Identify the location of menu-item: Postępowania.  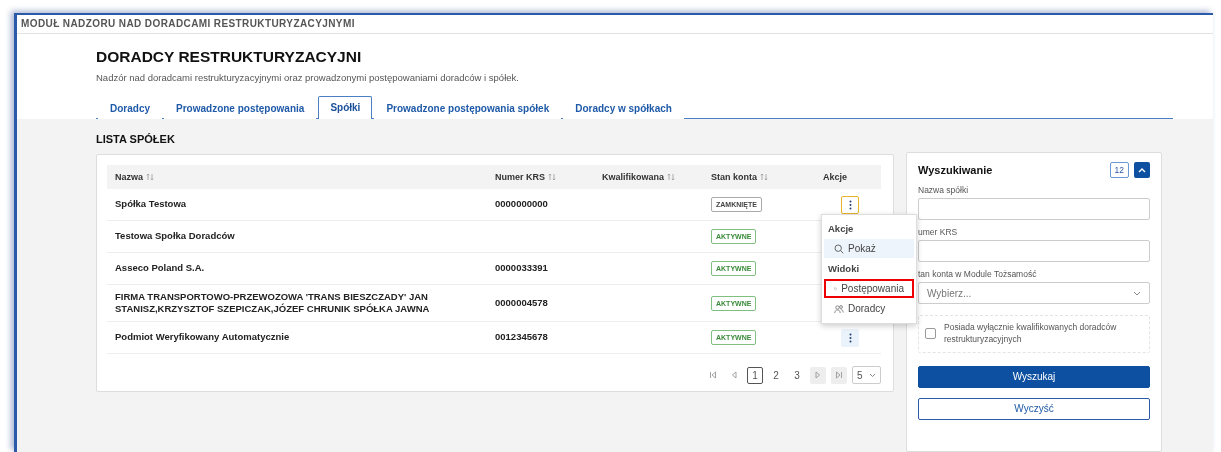
(869, 288).